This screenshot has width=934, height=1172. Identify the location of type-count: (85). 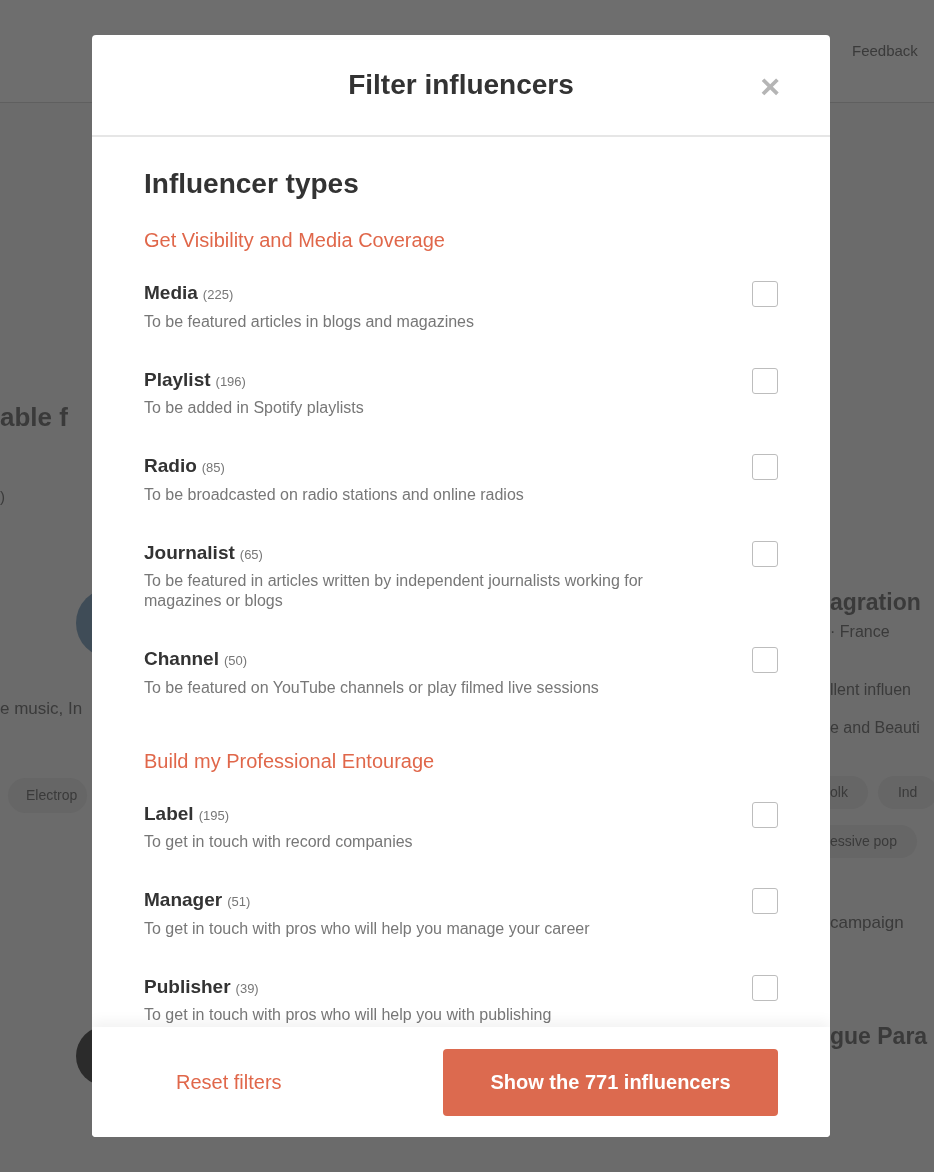
(213, 468).